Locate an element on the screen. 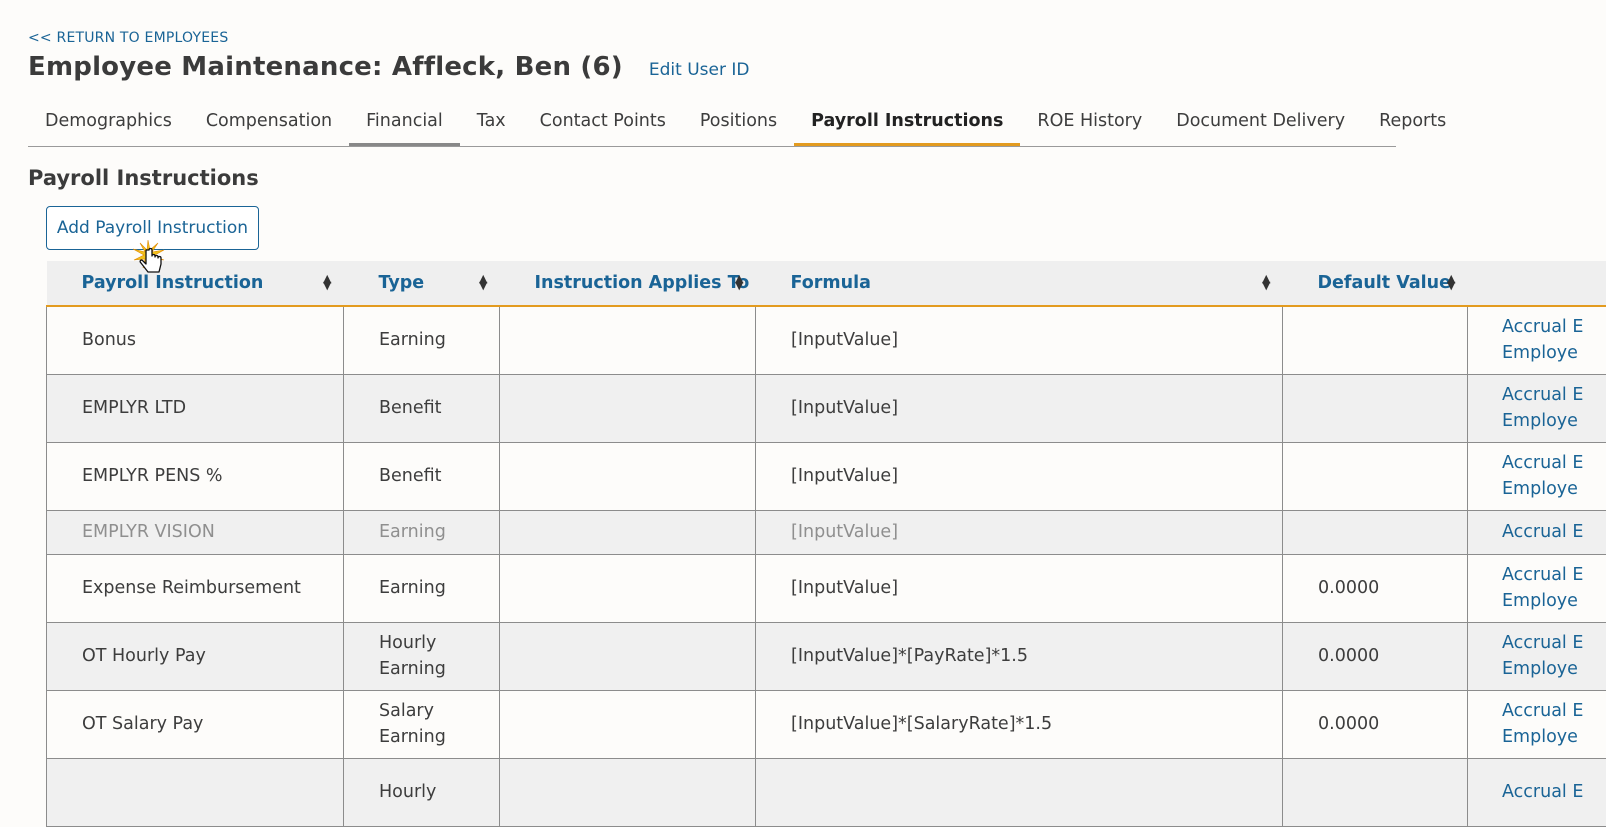  tab-financial: Financial is located at coordinates (404, 125).